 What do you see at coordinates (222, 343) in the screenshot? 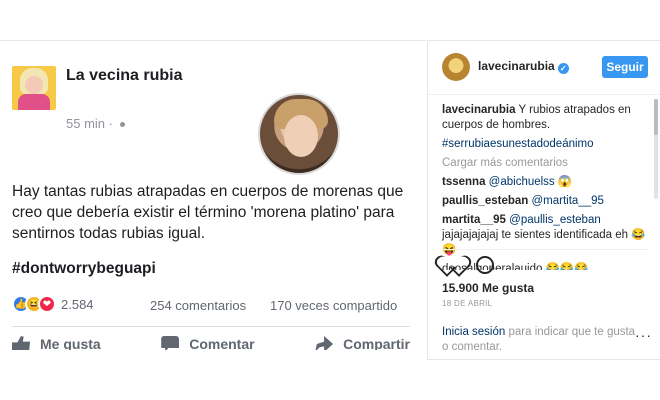
I see `comment-button-label: Comentar` at bounding box center [222, 343].